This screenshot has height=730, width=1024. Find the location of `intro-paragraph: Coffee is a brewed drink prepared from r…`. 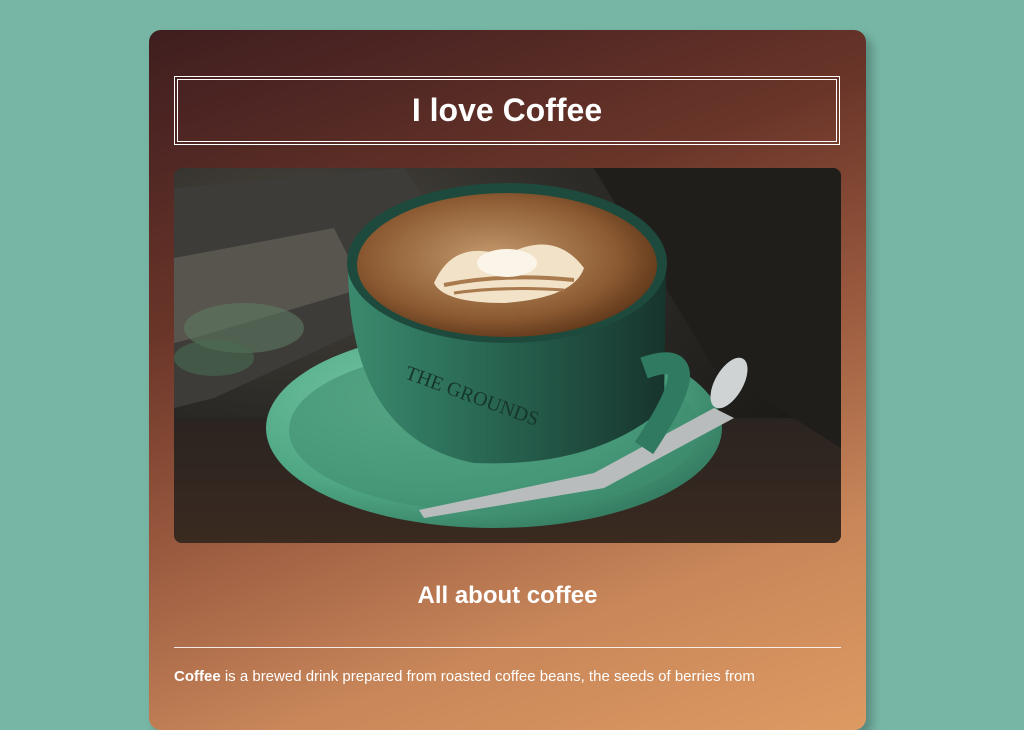

intro-paragraph: Coffee is a brewed drink prepared from r… is located at coordinates (507, 677).